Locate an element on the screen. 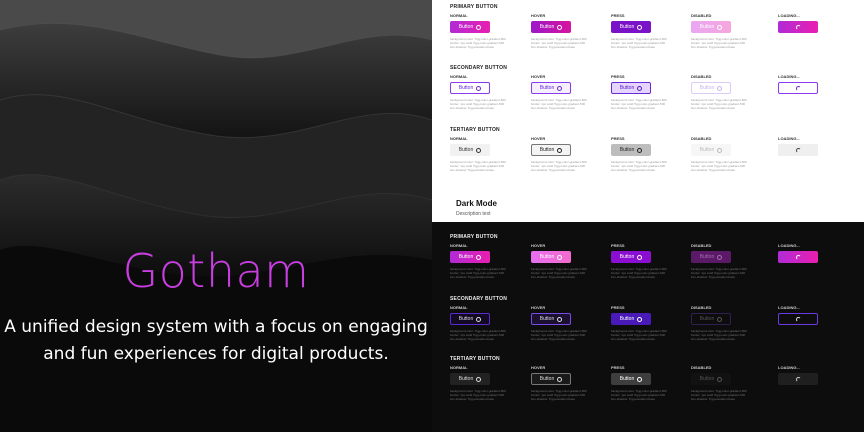 Image resolution: width=864 pixels, height=432 pixels. dark-mode-title: Dark Mode is located at coordinates (476, 203).